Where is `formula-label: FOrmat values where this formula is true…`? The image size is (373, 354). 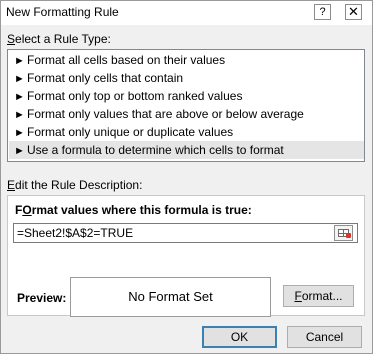 formula-label: FOrmat values where this formula is true… is located at coordinates (133, 210).